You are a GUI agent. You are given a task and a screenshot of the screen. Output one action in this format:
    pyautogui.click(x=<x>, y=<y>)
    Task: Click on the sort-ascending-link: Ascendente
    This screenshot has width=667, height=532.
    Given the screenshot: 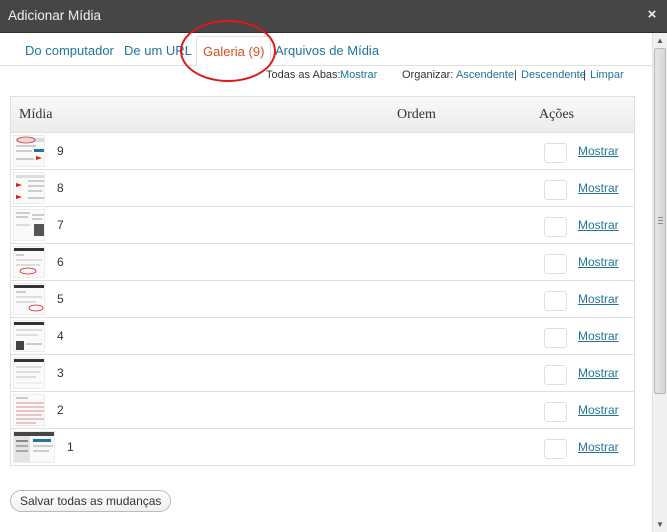 What is the action you would take?
    pyautogui.click(x=485, y=75)
    